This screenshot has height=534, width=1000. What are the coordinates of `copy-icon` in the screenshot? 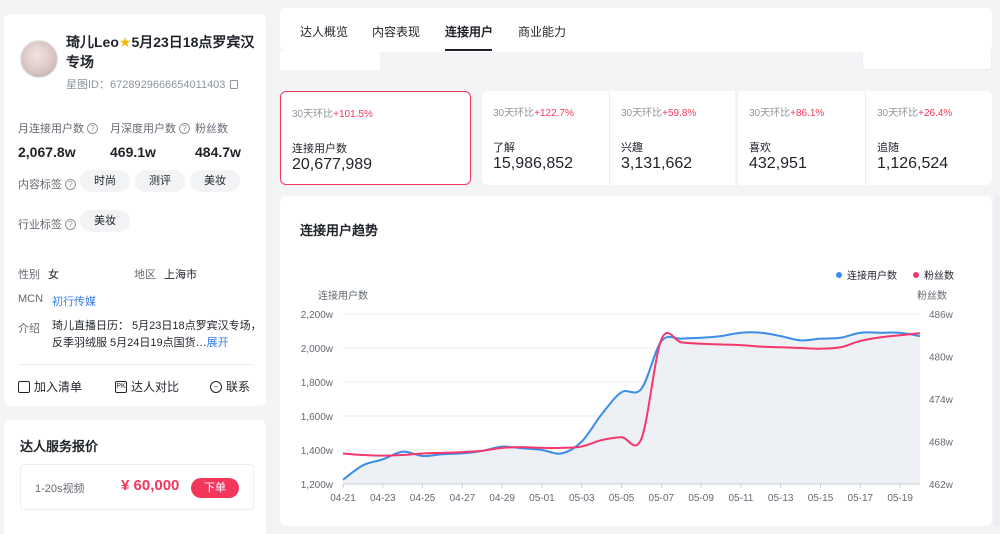 It's located at (234, 84).